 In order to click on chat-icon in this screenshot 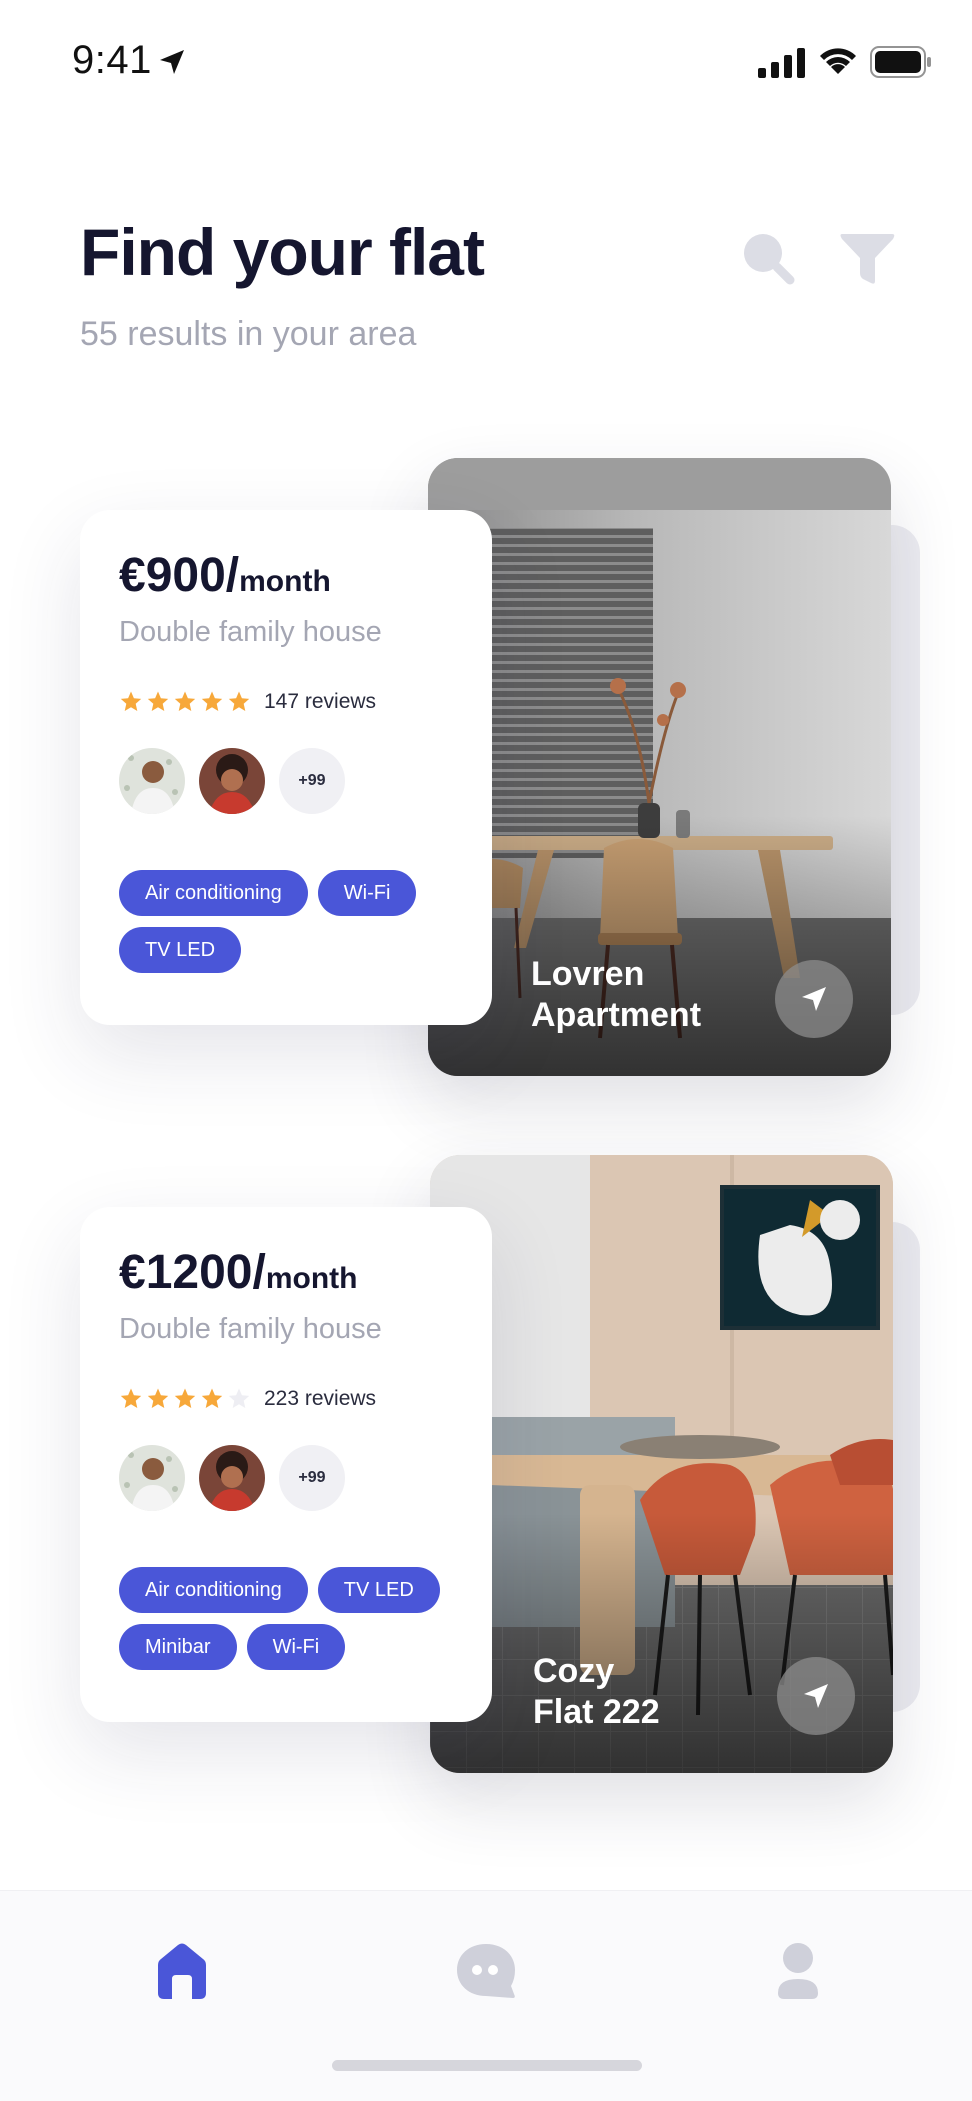, I will do `click(486, 1971)`.